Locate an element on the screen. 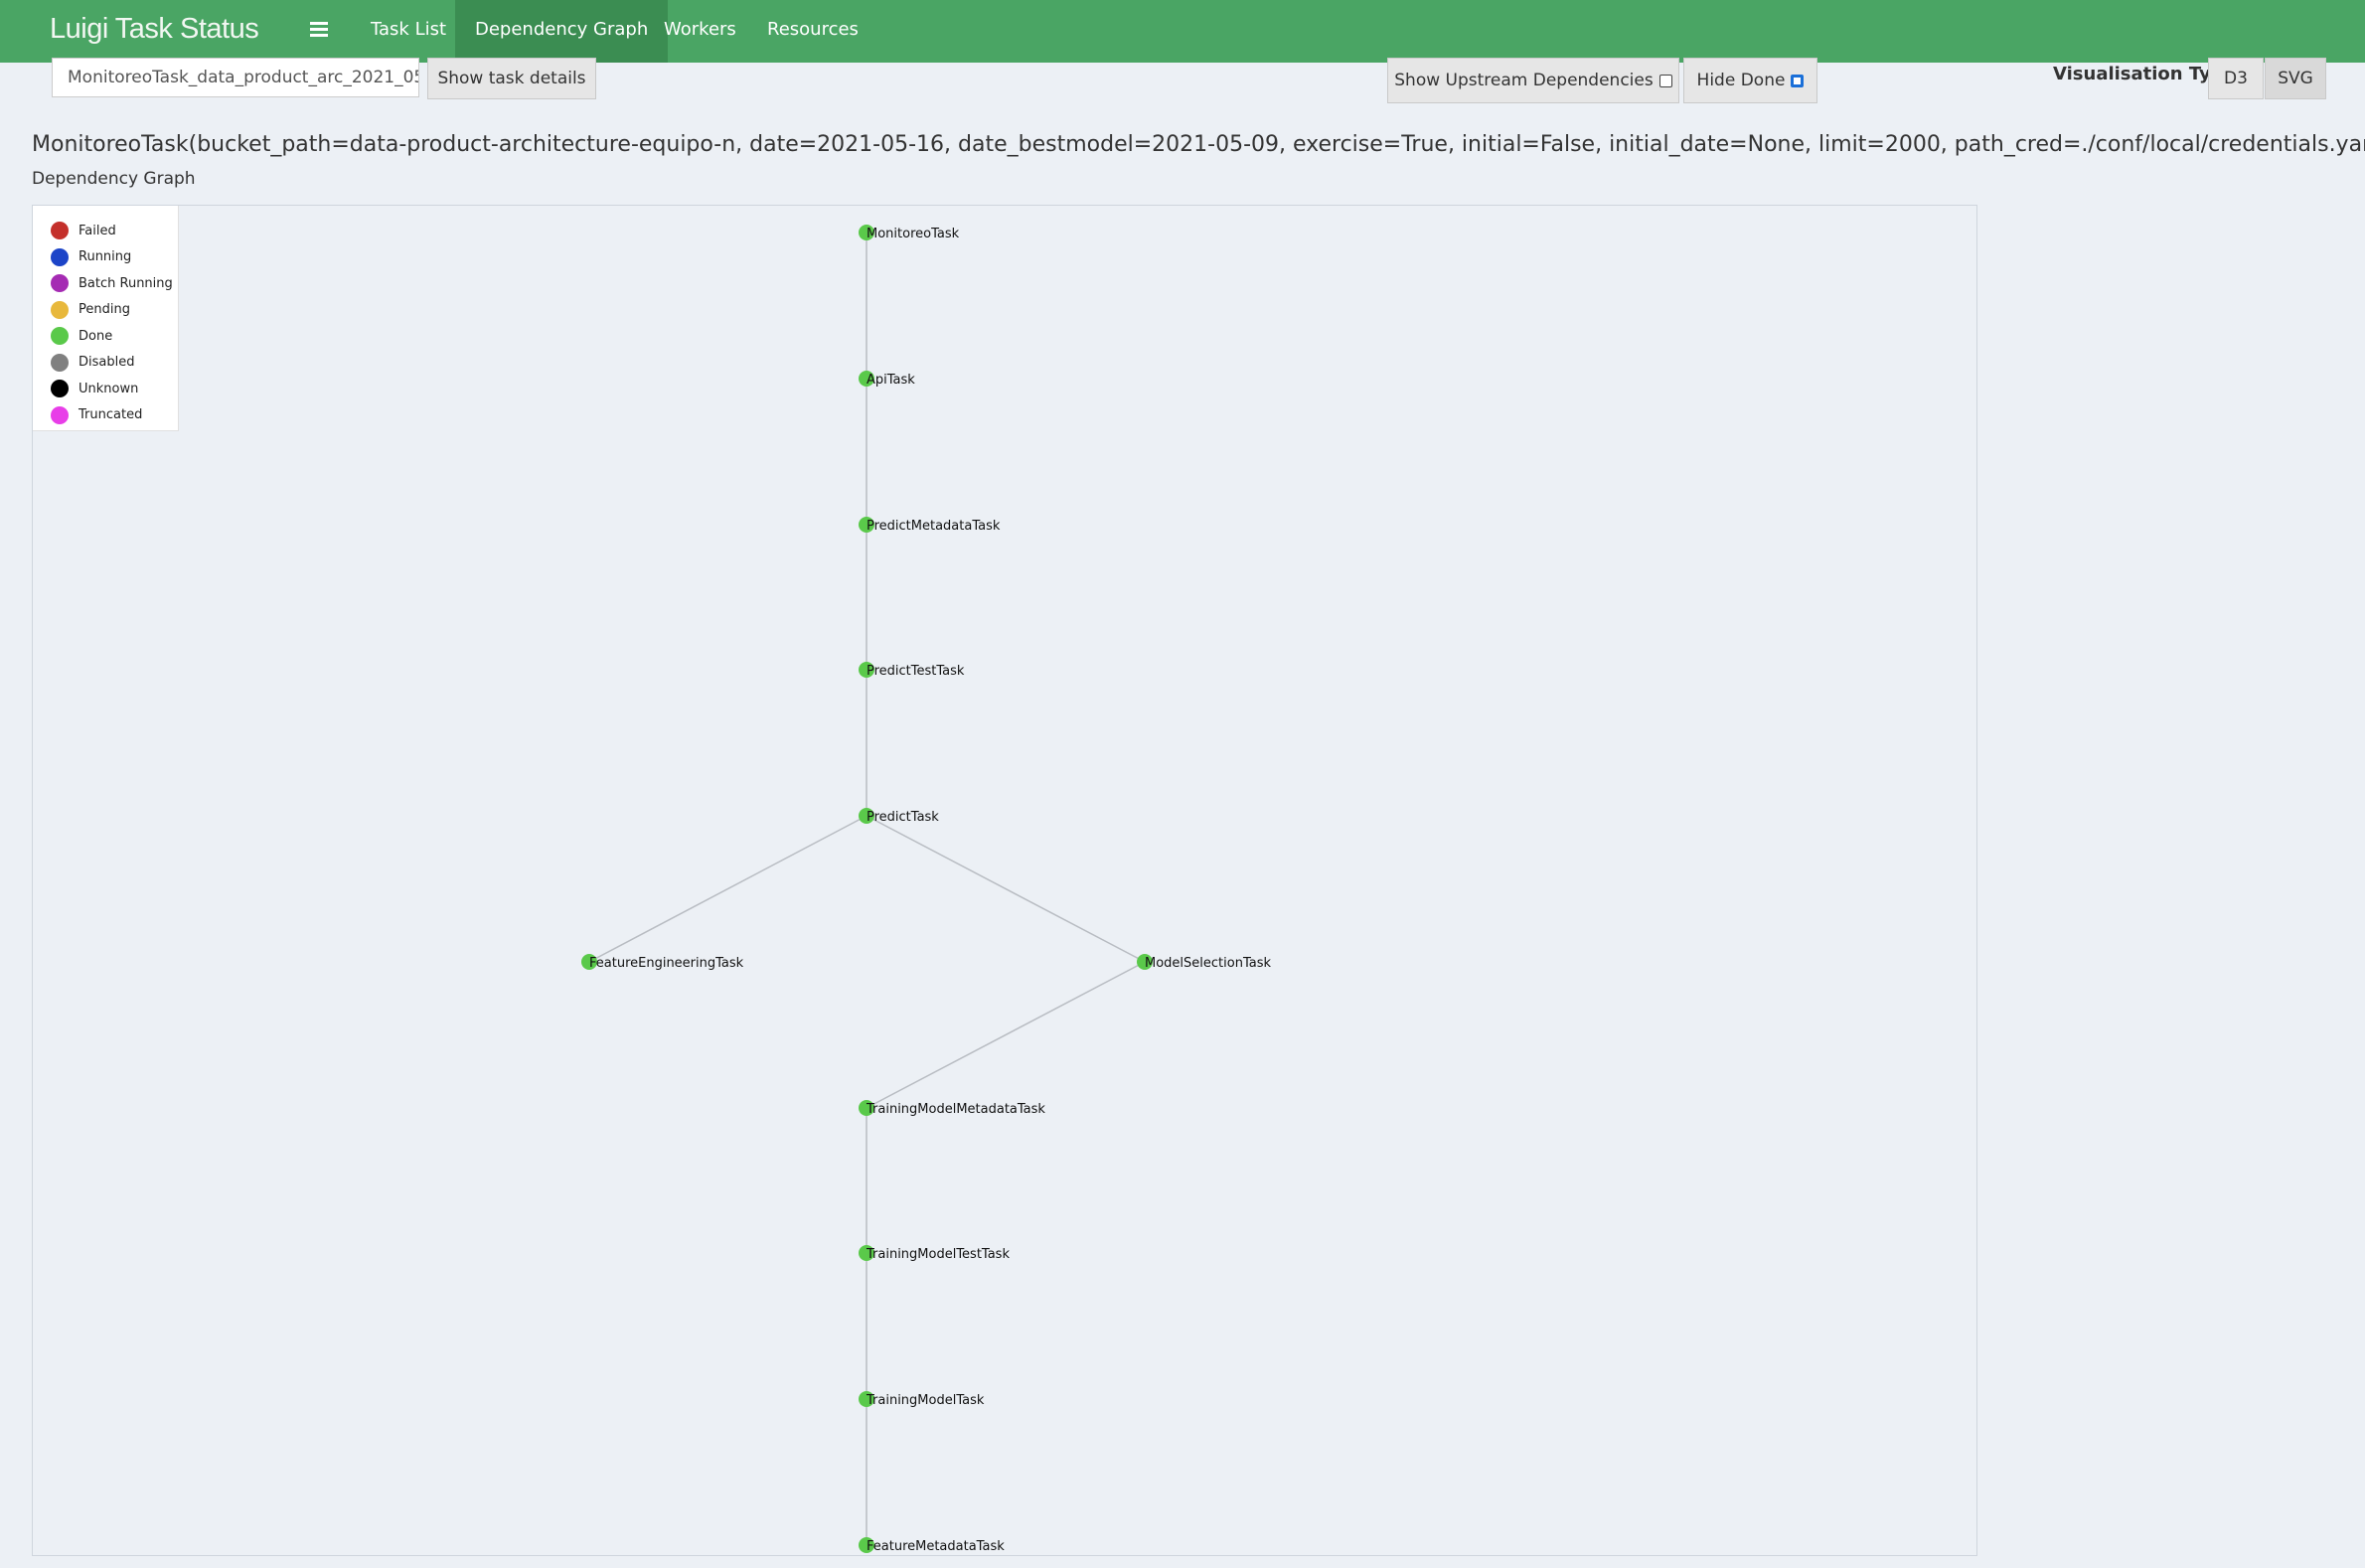  legend-label: Truncated is located at coordinates (111, 414).